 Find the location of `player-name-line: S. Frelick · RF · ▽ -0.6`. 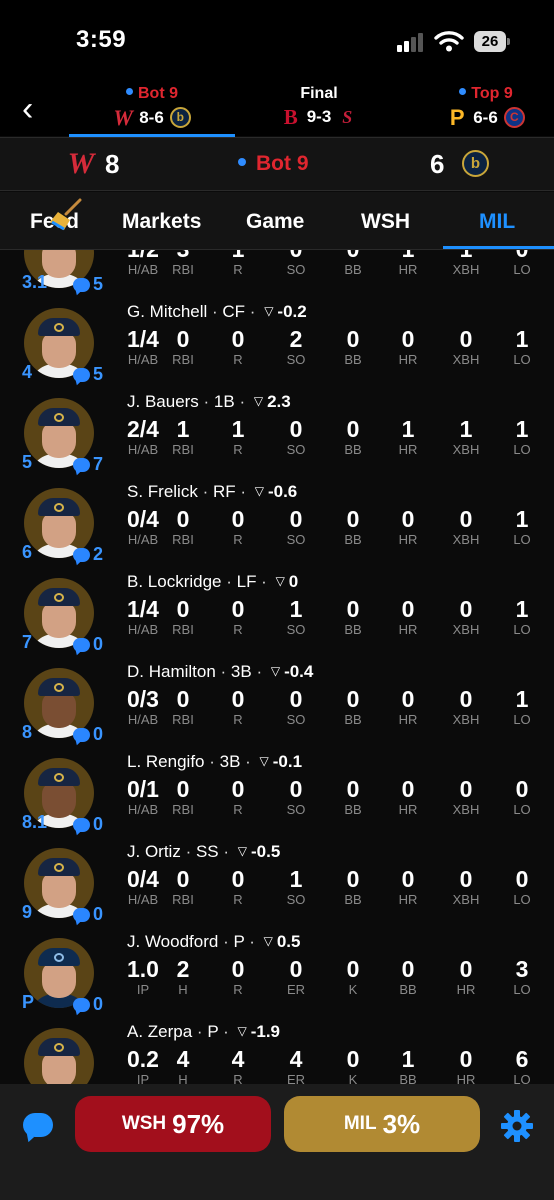

player-name-line: S. Frelick · RF · ▽ -0.6 is located at coordinates (212, 492).